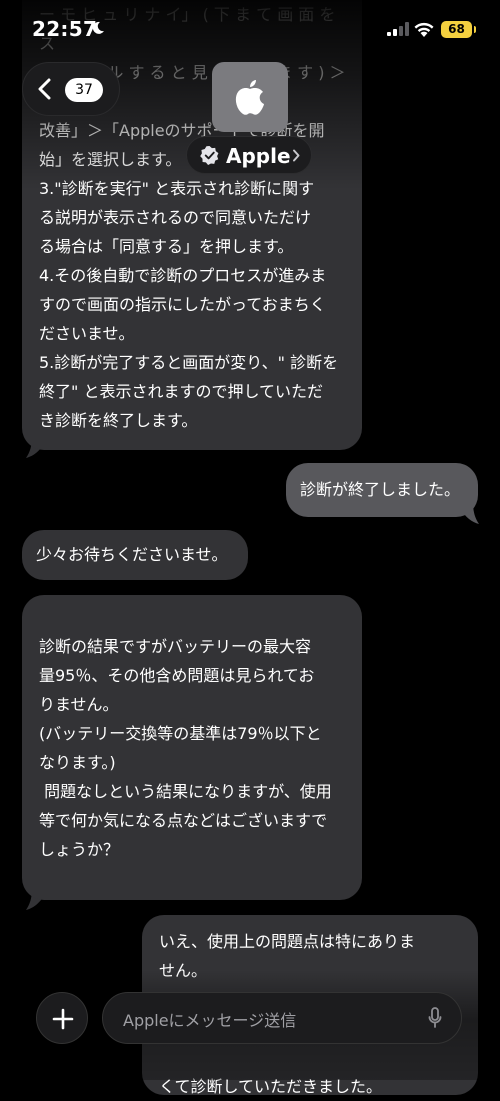 Image resolution: width=500 pixels, height=1101 pixels. I want to click on message-bubble-sent: 診断が終了しました。, so click(382, 490).